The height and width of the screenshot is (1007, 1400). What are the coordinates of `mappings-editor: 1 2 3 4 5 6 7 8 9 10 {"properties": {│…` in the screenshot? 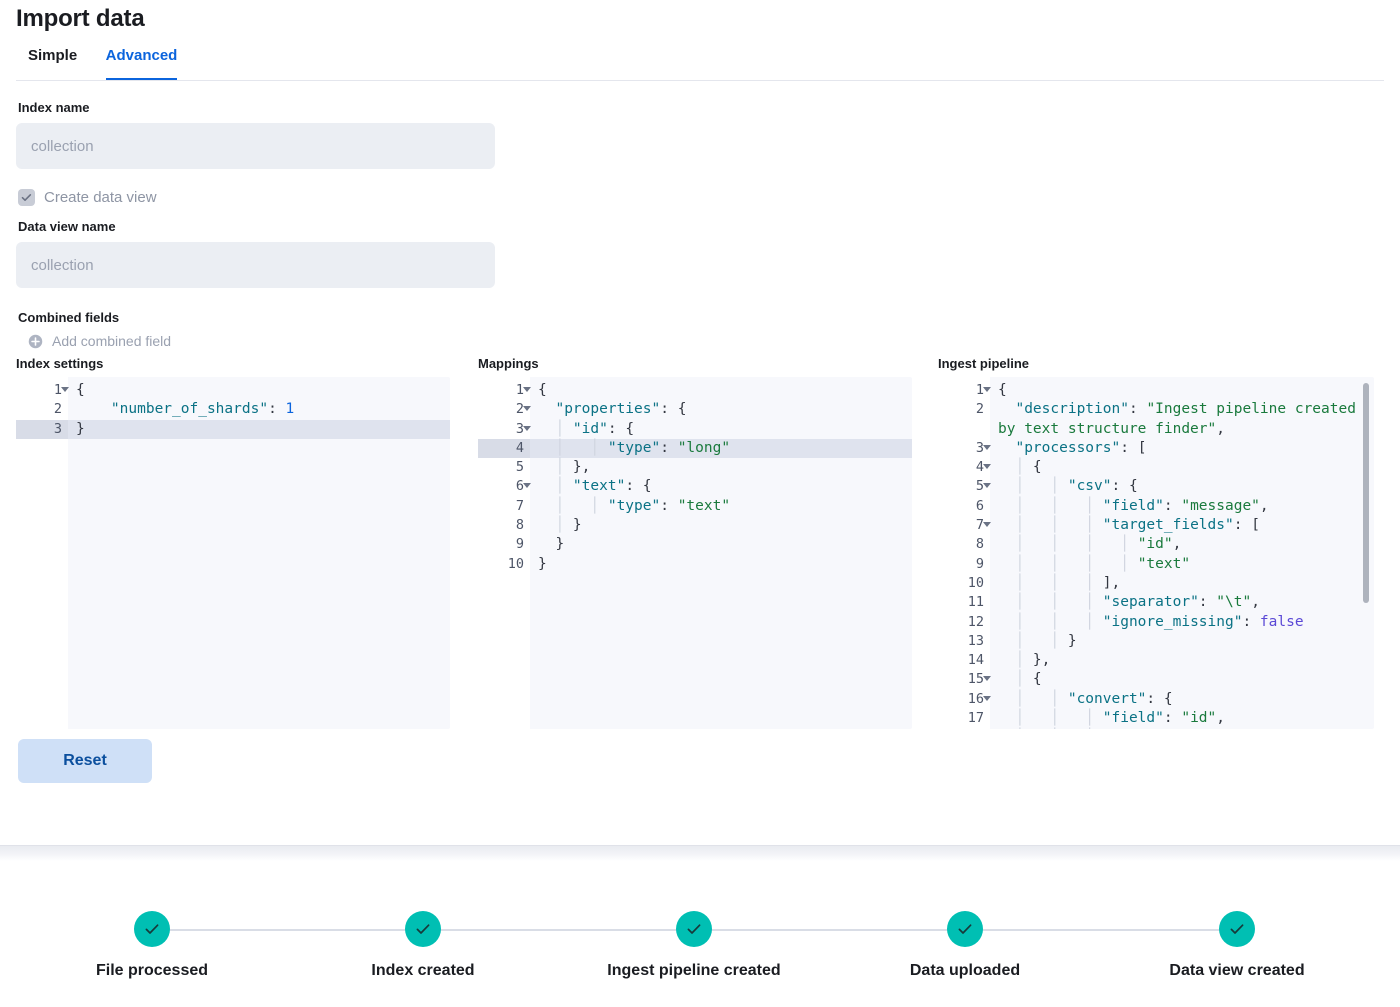 It's located at (695, 553).